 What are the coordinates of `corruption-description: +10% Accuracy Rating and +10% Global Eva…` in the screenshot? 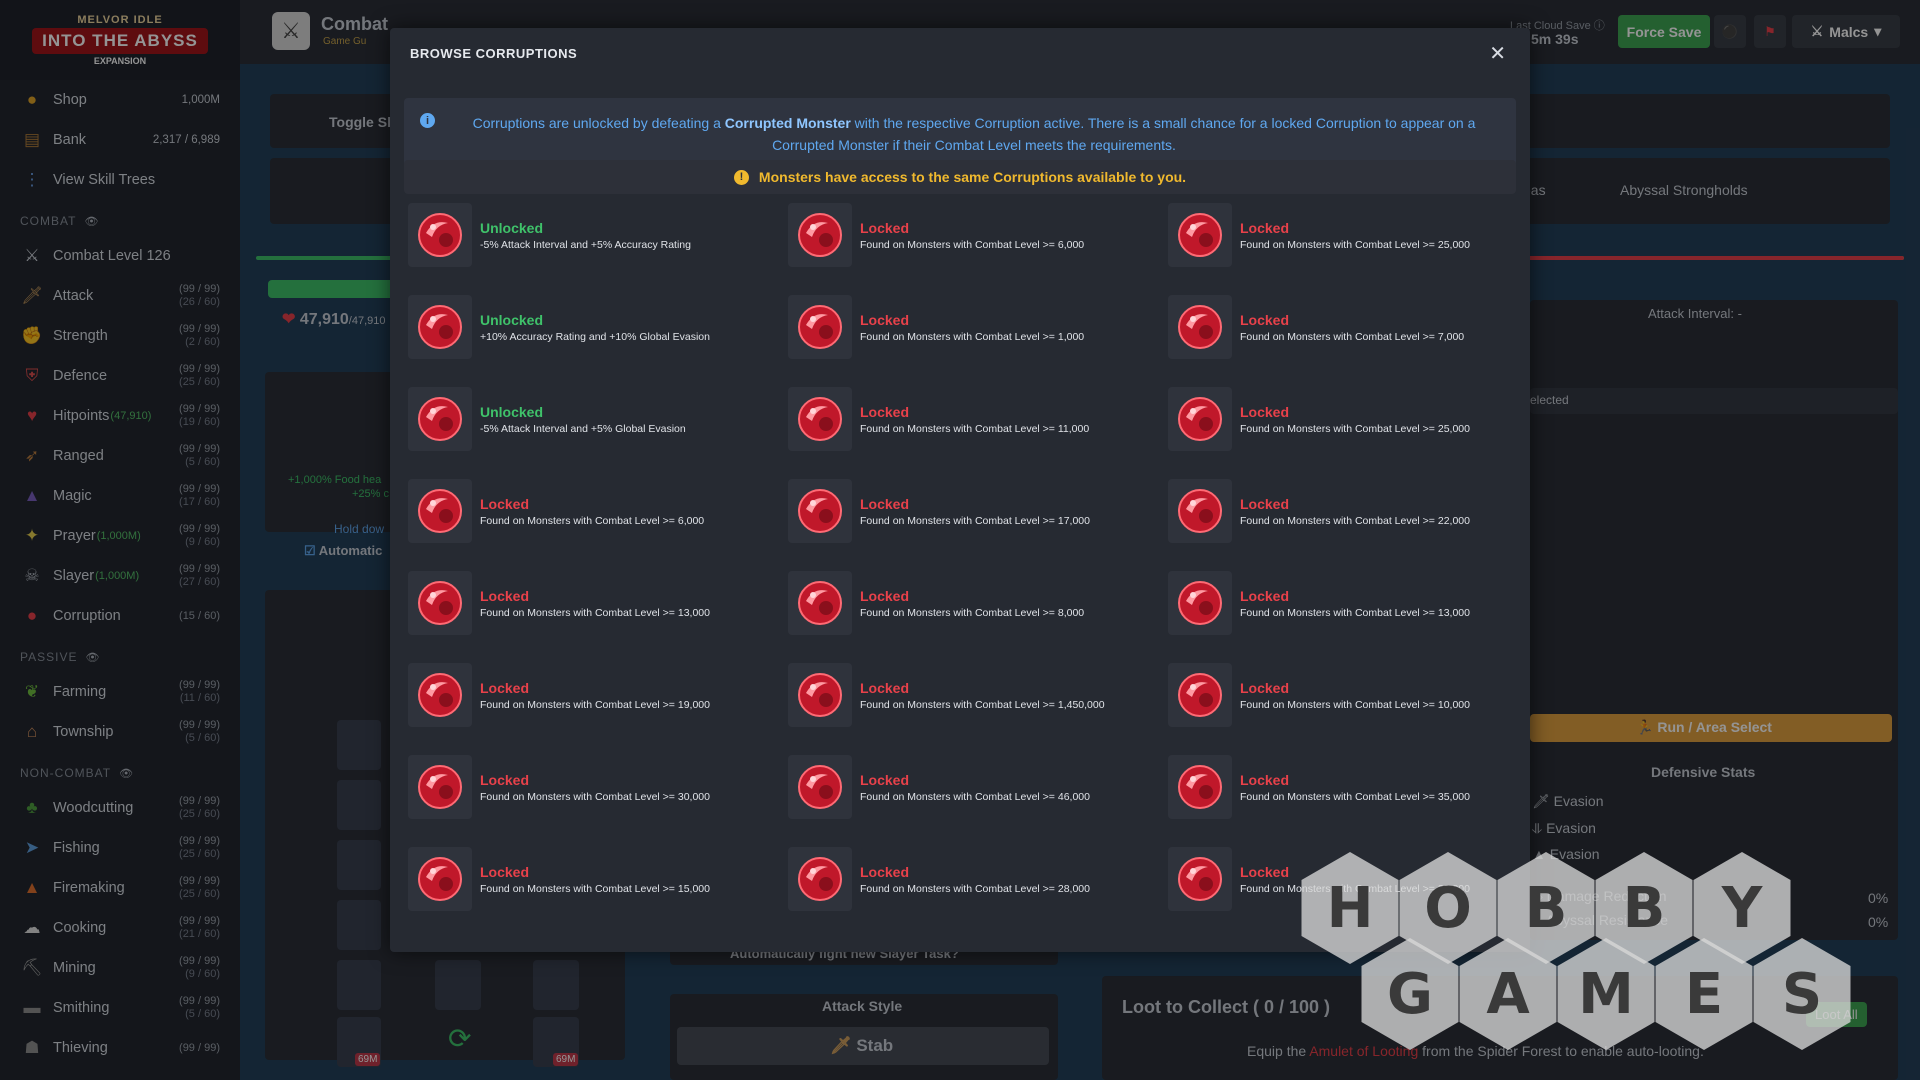 It's located at (595, 337).